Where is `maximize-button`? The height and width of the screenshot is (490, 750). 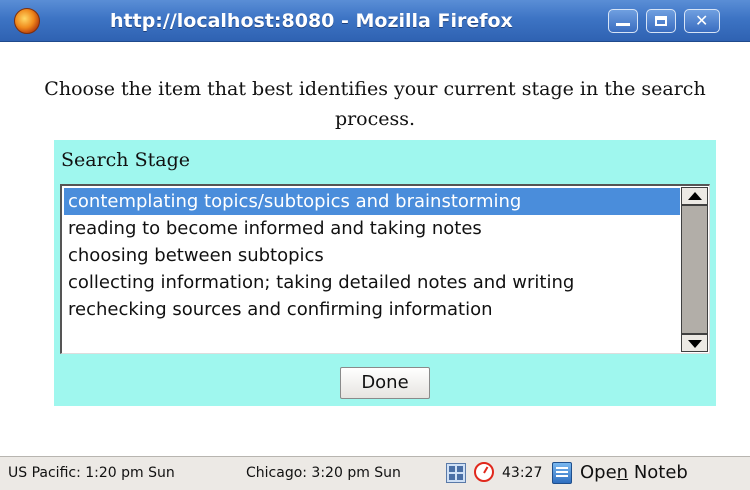 maximize-button is located at coordinates (661, 21).